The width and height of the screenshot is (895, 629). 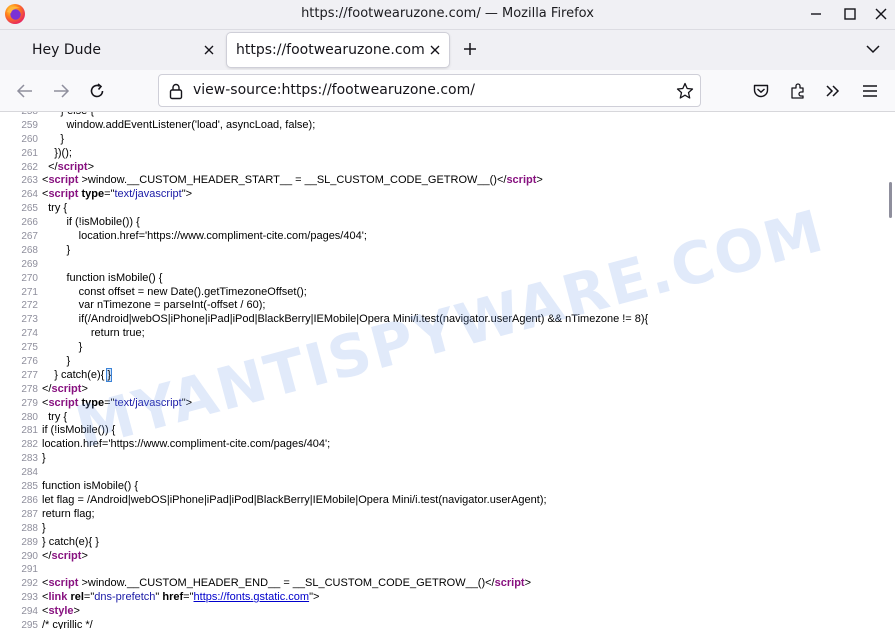 What do you see at coordinates (891, 370) in the screenshot?
I see `vertical-scrollbar` at bounding box center [891, 370].